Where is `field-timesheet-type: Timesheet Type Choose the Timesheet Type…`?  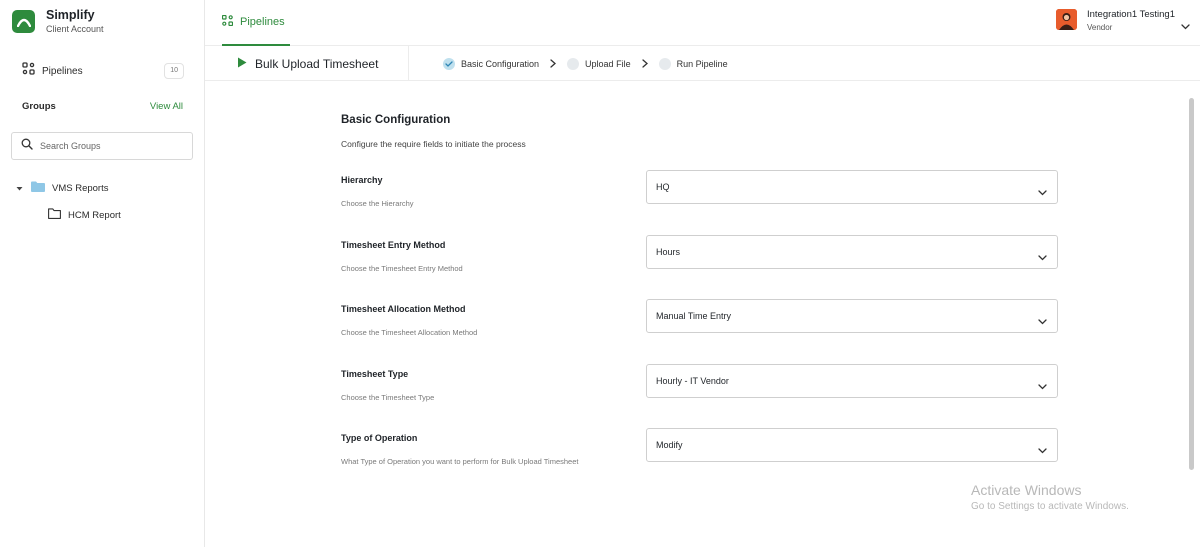 field-timesheet-type: Timesheet Type Choose the Timesheet Type… is located at coordinates (701, 384).